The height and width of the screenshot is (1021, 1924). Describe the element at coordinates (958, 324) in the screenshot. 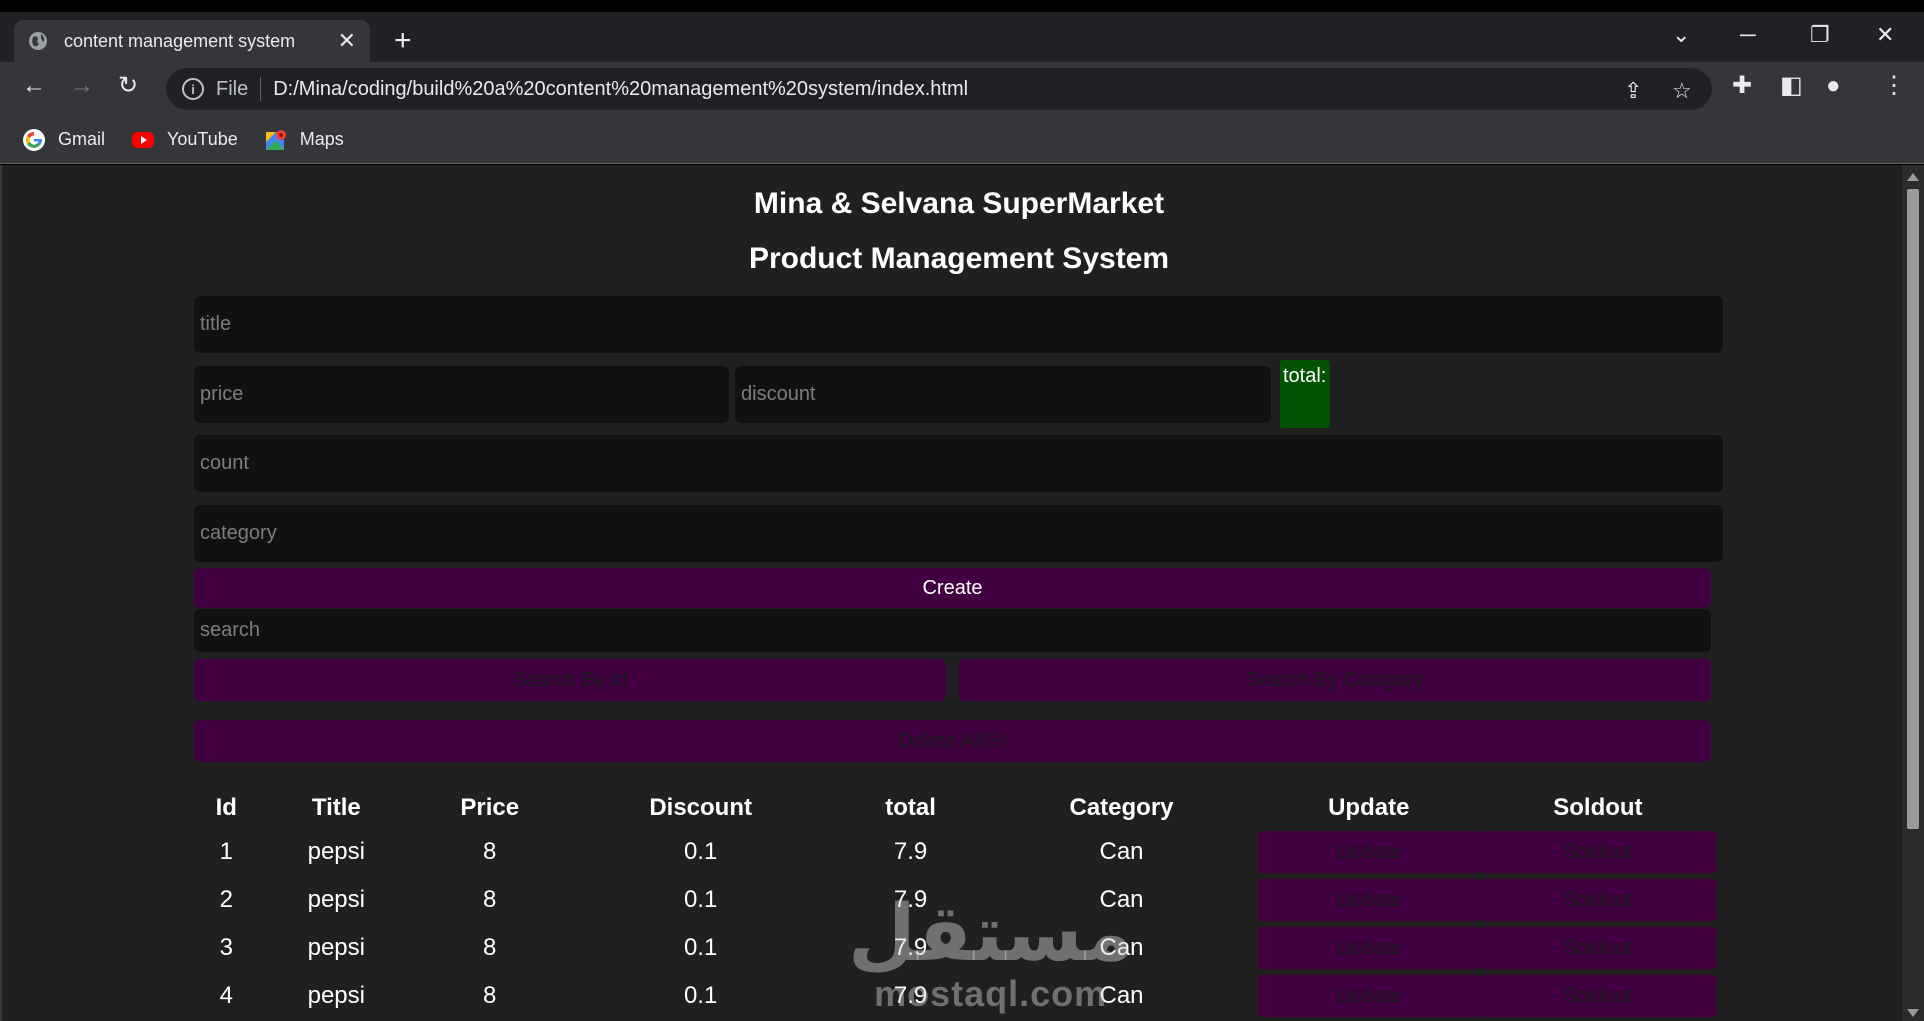

I see `title-input` at that location.